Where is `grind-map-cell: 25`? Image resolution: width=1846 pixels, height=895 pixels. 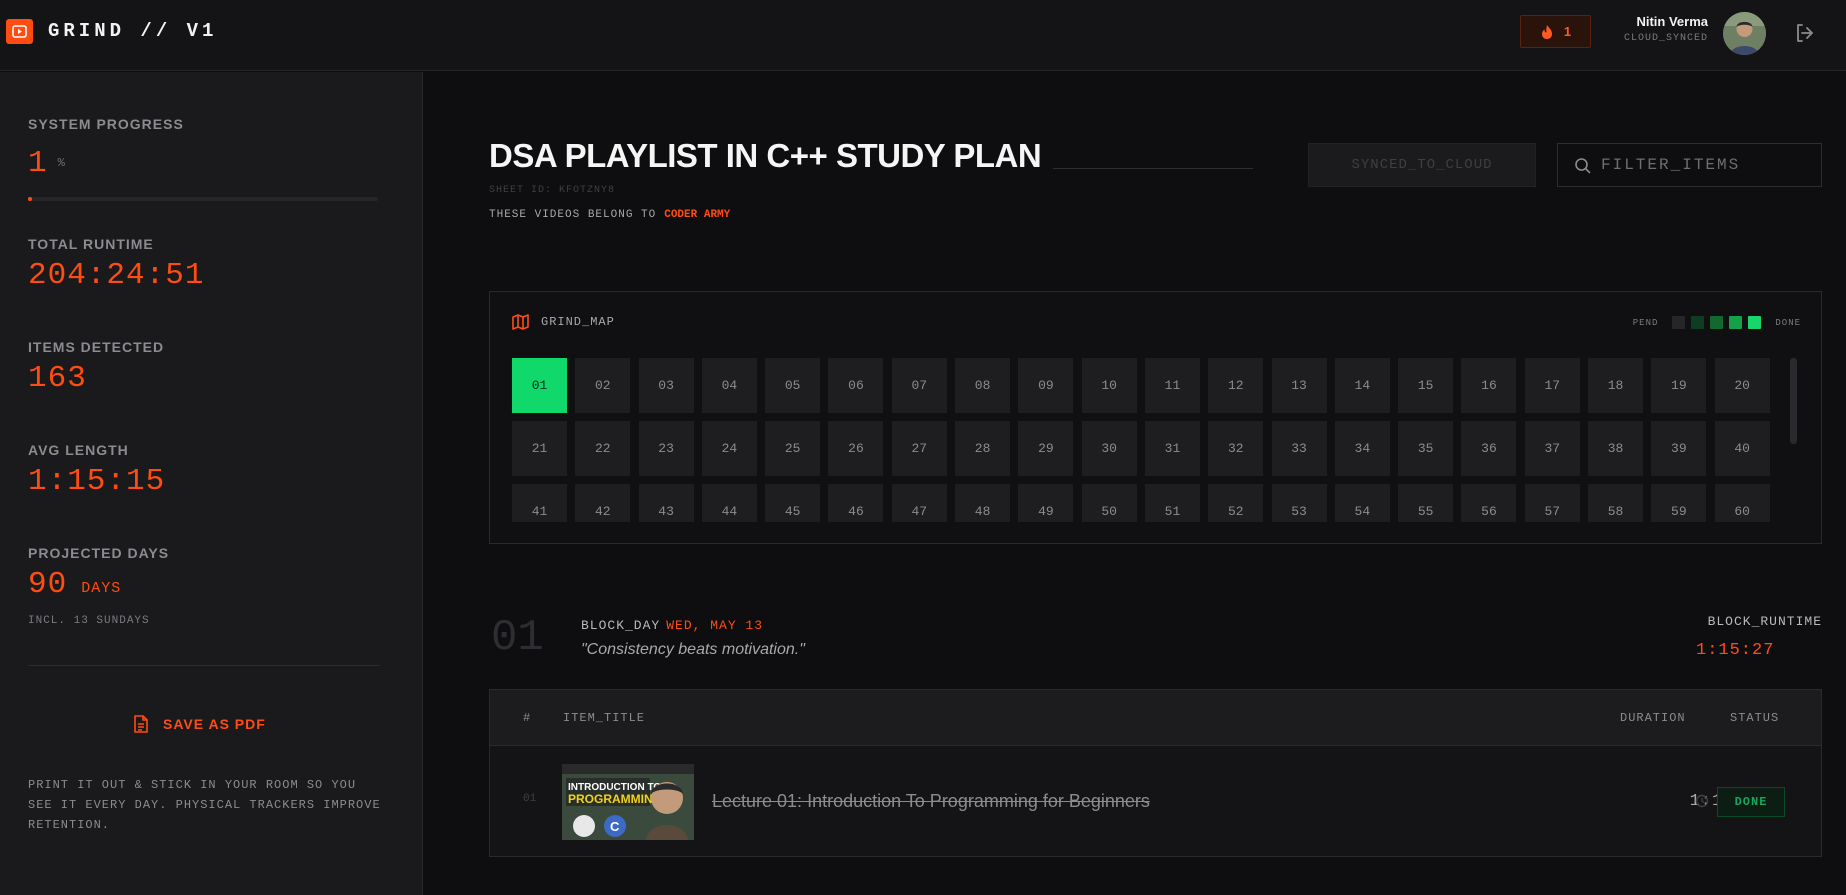 grind-map-cell: 25 is located at coordinates (793, 448).